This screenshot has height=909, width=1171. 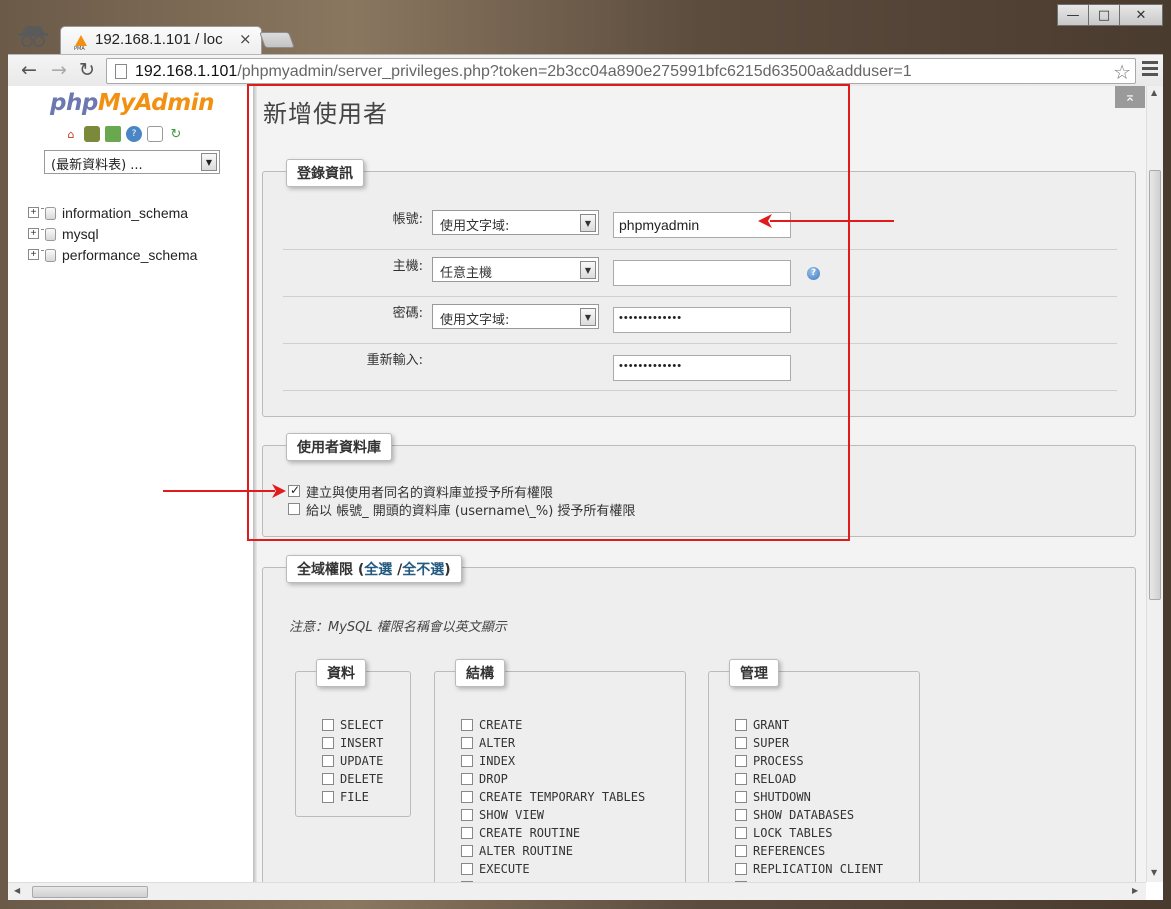 What do you see at coordinates (29, 70) in the screenshot?
I see `back-arrow-icon: ←` at bounding box center [29, 70].